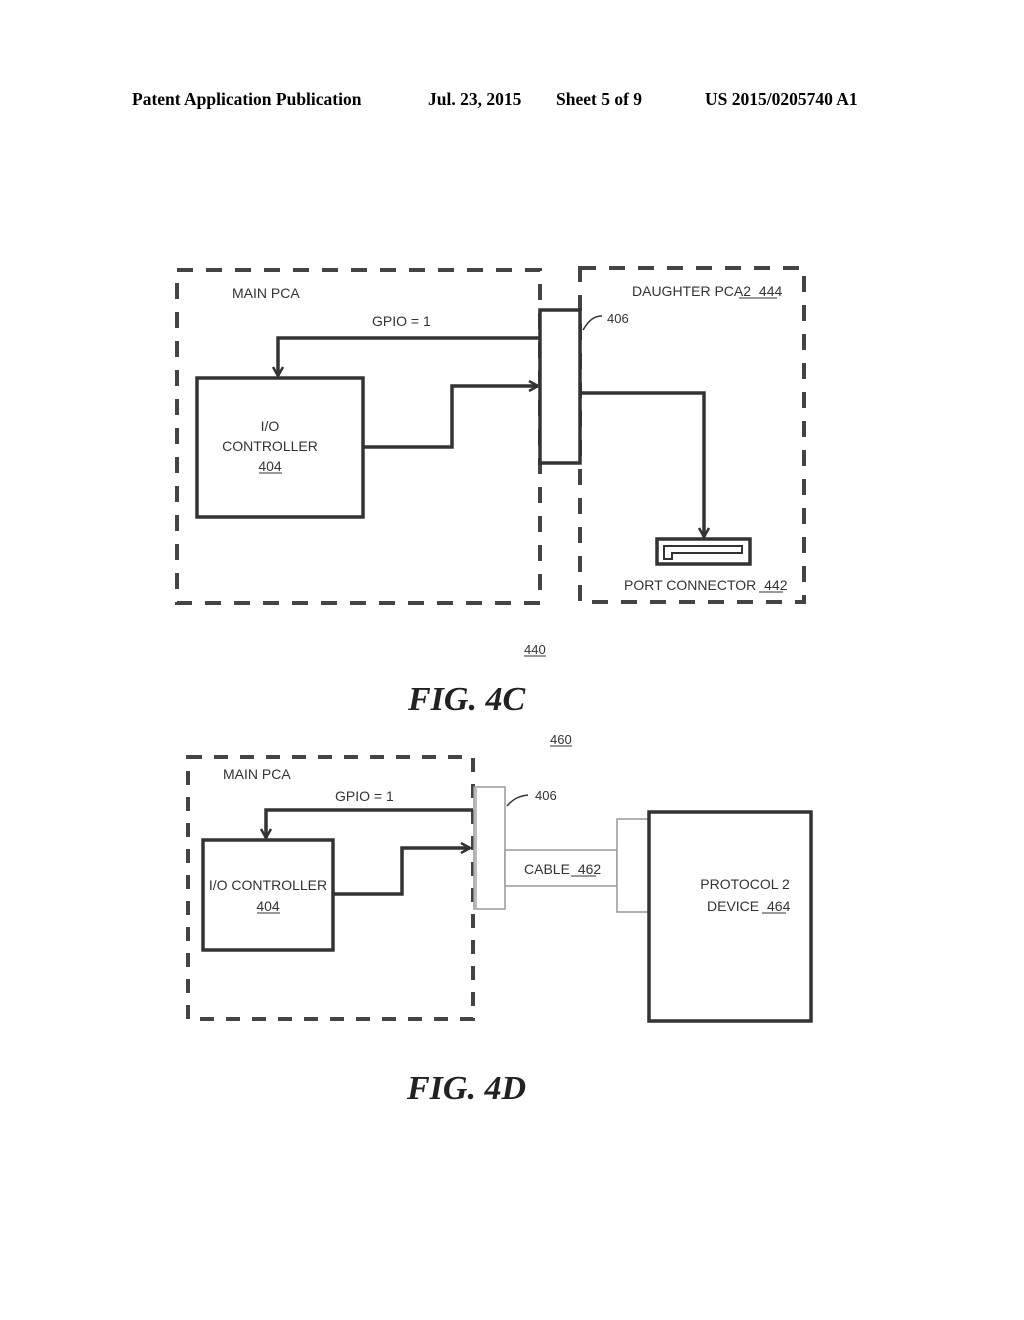 Image resolution: width=1024 pixels, height=1320 pixels. What do you see at coordinates (691, 291) in the screenshot?
I see `daughter-pca-text: DAUGHTER PCA2` at bounding box center [691, 291].